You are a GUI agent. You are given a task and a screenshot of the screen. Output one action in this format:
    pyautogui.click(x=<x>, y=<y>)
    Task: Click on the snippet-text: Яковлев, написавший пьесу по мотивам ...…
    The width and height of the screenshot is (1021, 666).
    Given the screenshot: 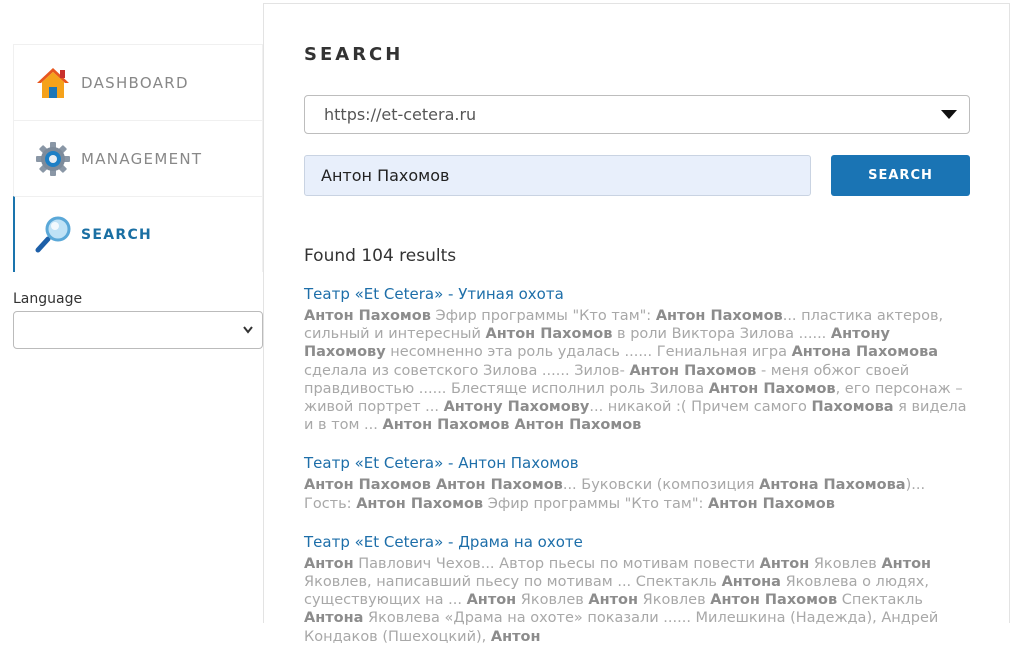 What is the action you would take?
    pyautogui.click(x=513, y=582)
    